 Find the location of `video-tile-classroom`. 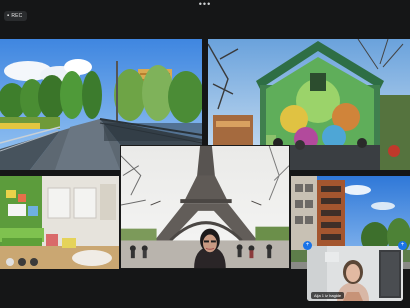

video-tile-classroom is located at coordinates (59, 222).